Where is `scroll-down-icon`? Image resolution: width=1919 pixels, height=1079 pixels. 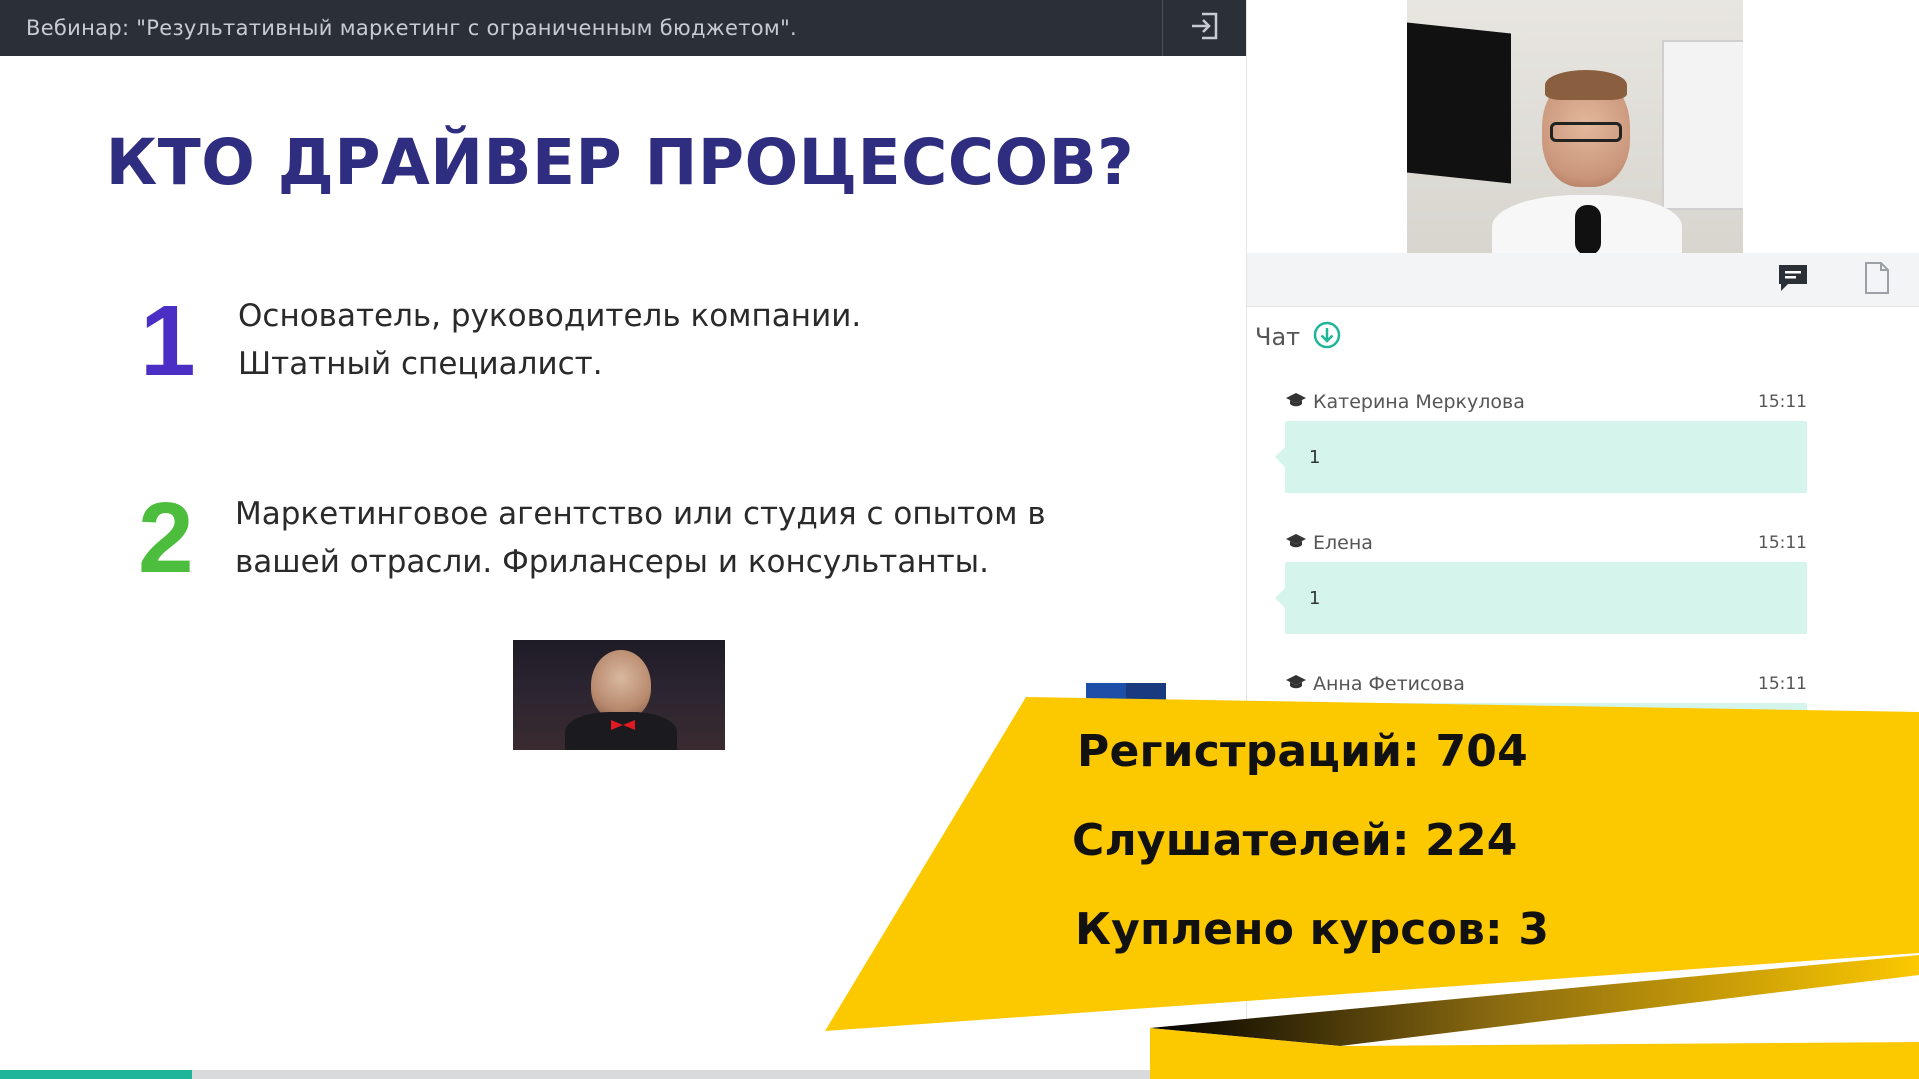 scroll-down-icon is located at coordinates (1327, 337).